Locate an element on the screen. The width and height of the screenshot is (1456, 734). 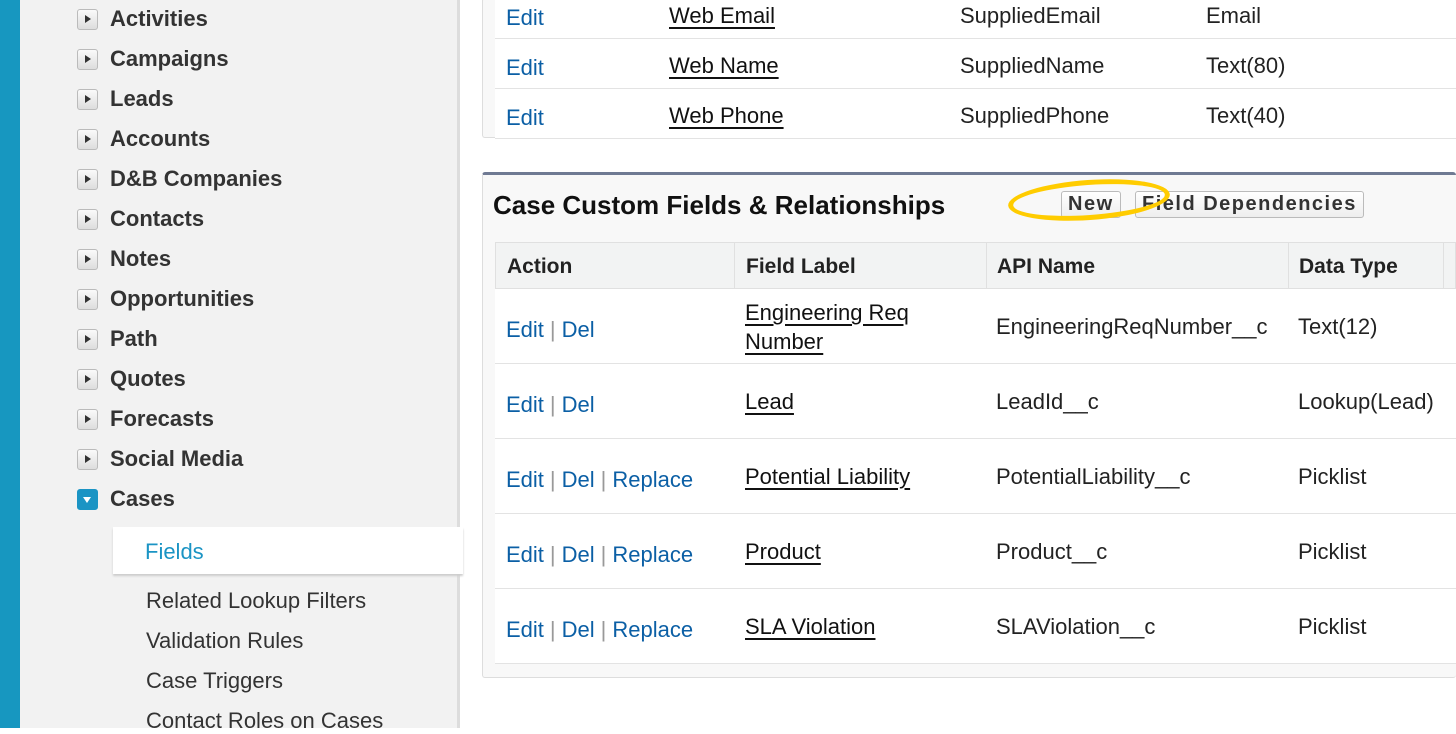
field-label-link: Web Email is located at coordinates (722, 16).